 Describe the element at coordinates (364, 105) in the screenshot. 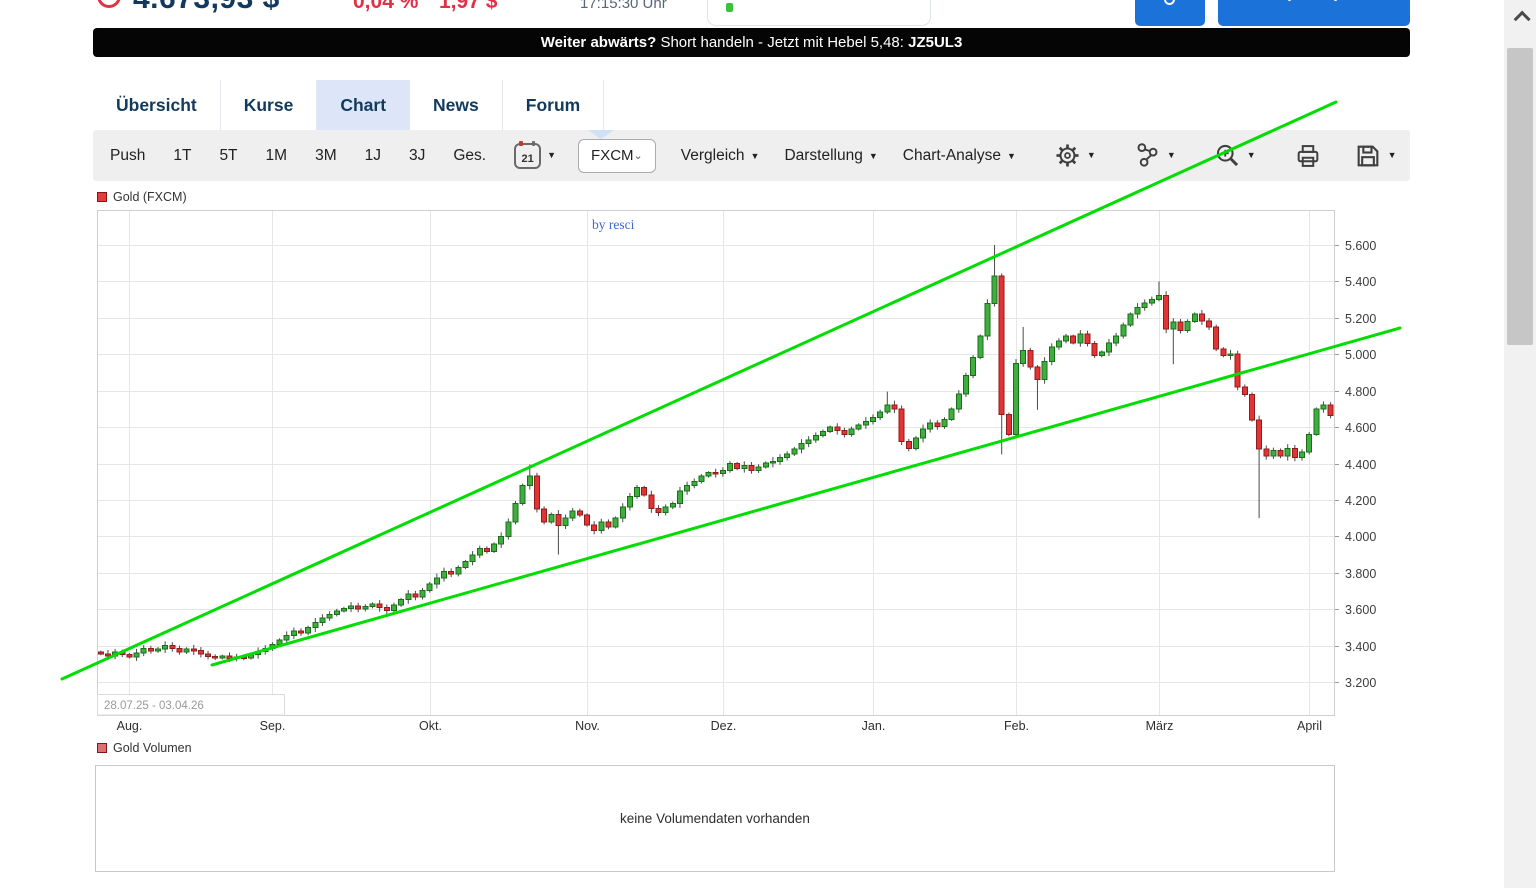

I see `tab-chart: Chart` at that location.